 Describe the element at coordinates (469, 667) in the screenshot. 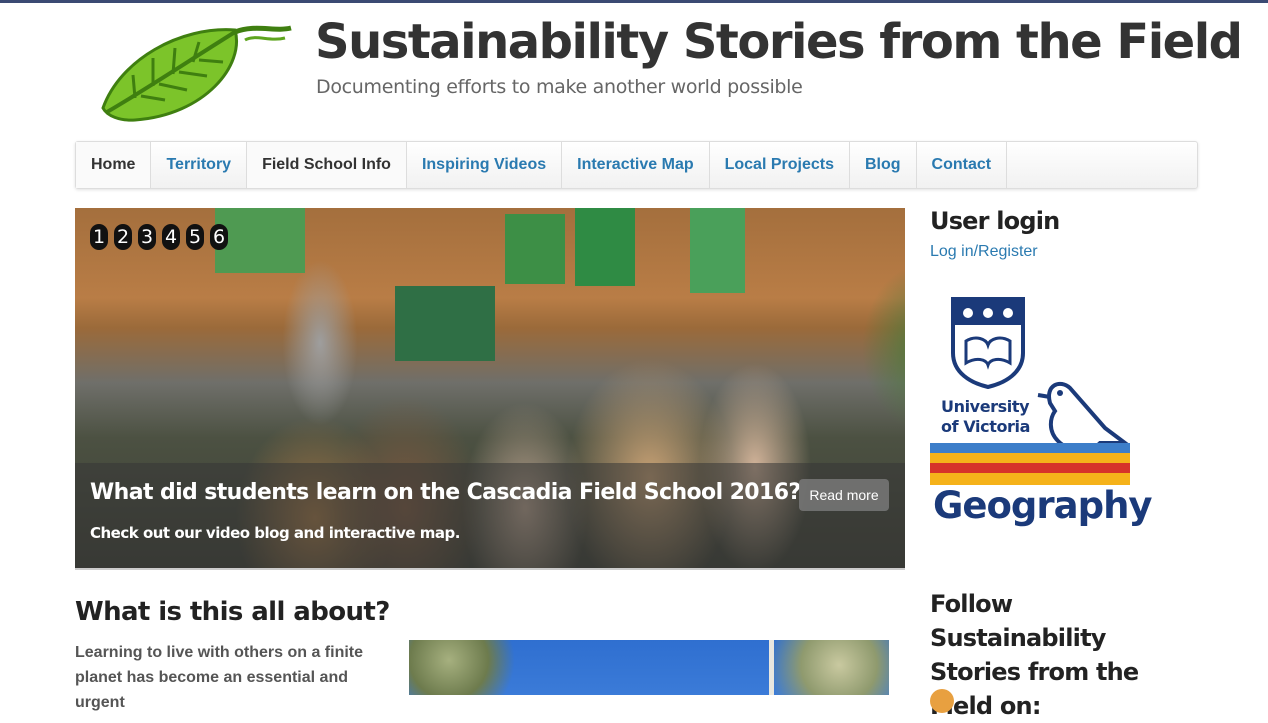

I see `photo-foliage` at that location.